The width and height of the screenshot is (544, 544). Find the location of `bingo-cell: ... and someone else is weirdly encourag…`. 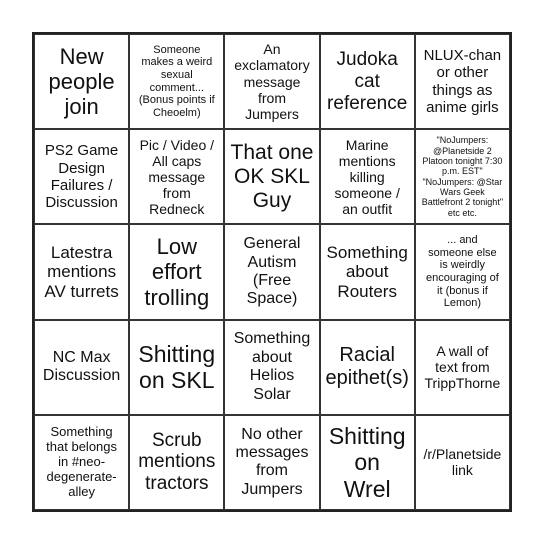

bingo-cell: ... and someone else is weirdly encourag… is located at coordinates (462, 272).